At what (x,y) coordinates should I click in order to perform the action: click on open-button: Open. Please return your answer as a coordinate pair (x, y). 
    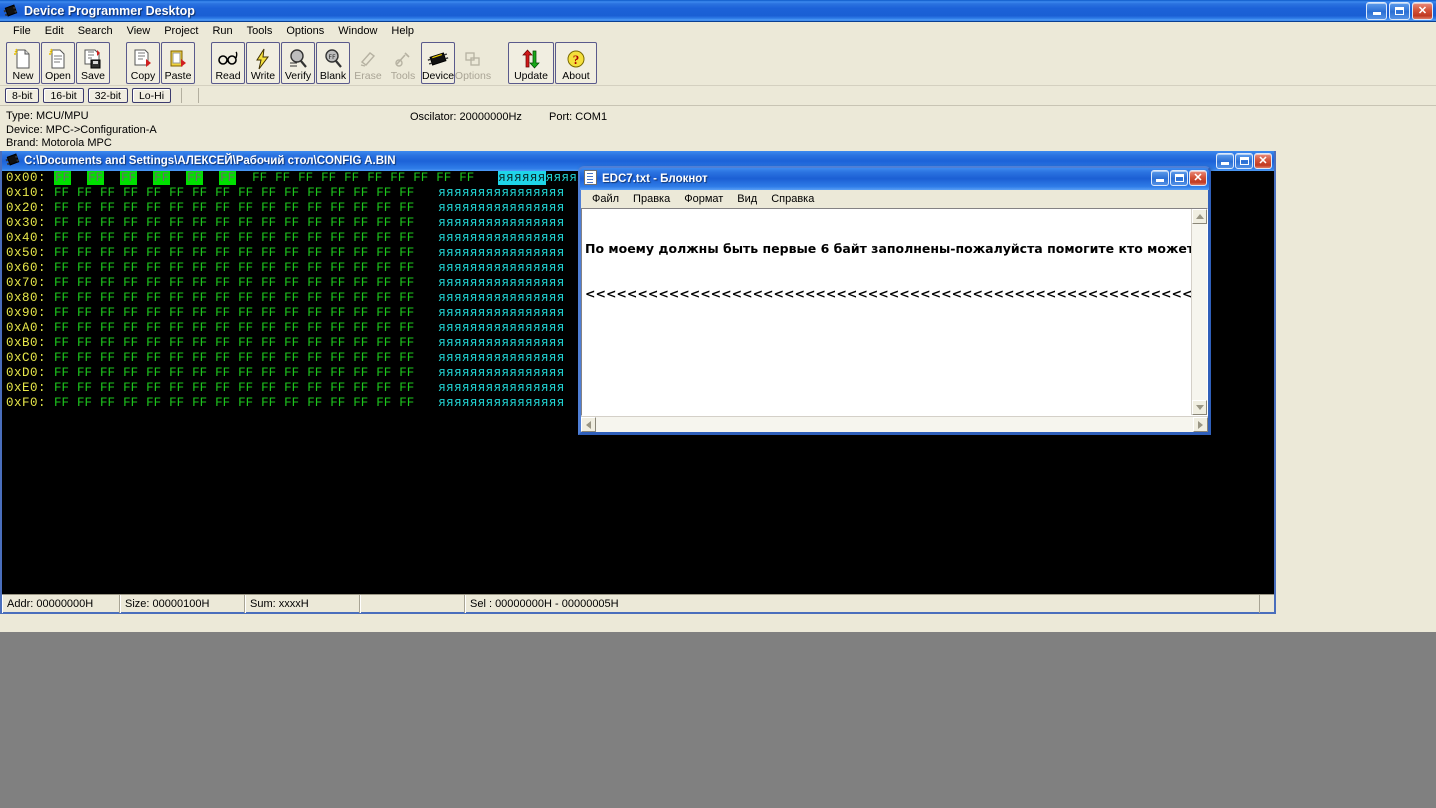
    Looking at the image, I should click on (58, 62).